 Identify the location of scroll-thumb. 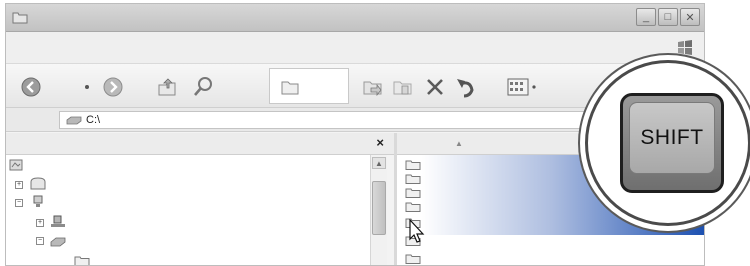
(379, 208).